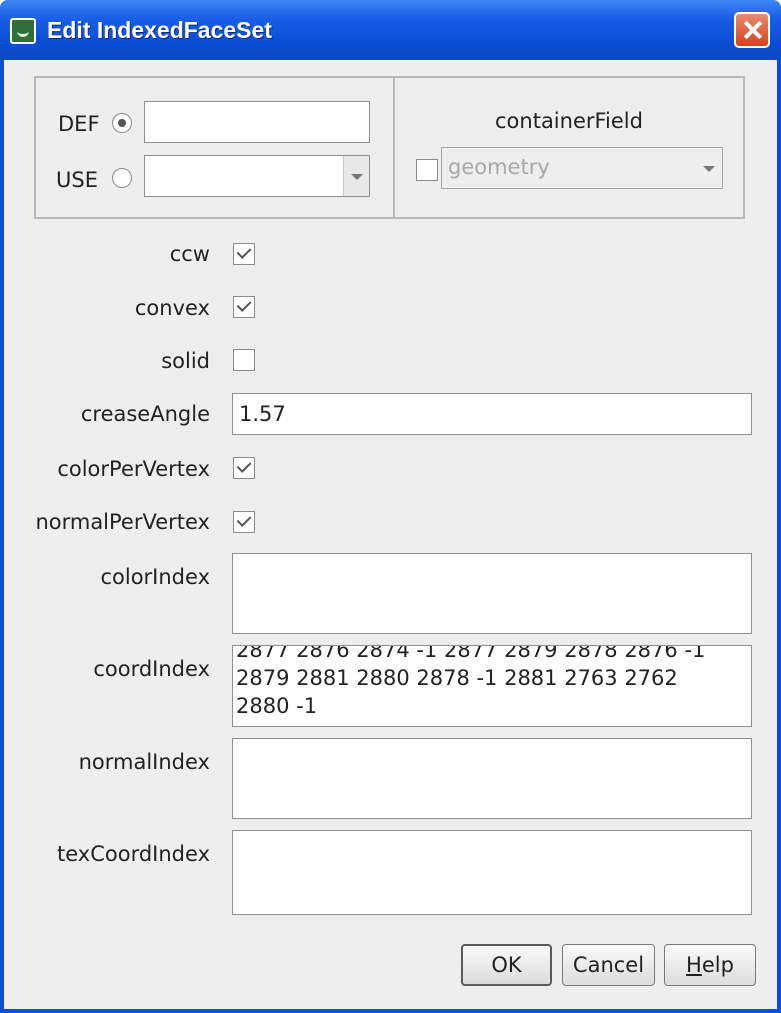  I want to click on tex-coord-index-label: texCoordIndex, so click(133, 854).